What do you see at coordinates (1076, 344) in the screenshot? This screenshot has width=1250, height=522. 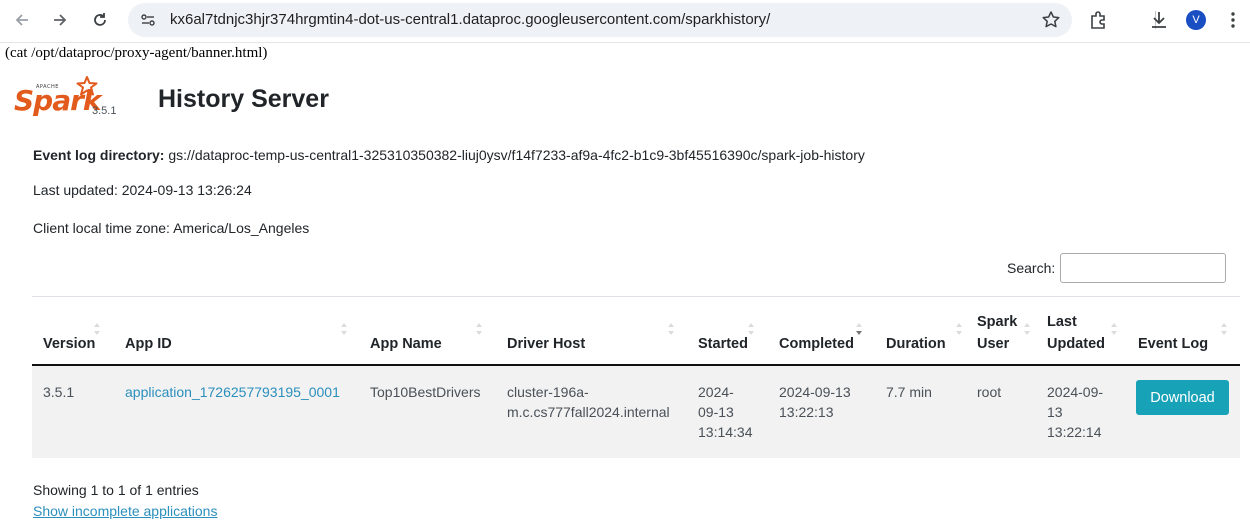 I see `header-last-updated-line2: Updated` at bounding box center [1076, 344].